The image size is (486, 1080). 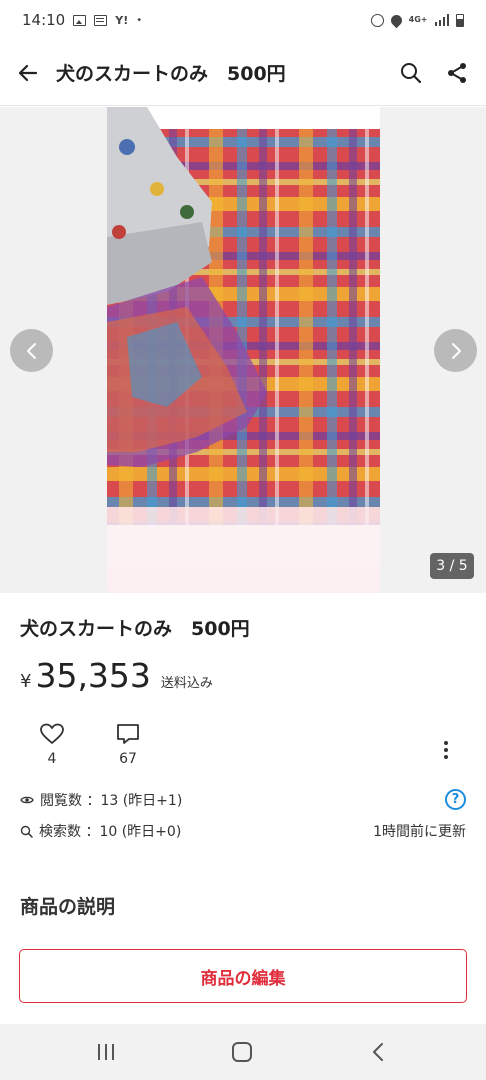 I want to click on signal-icon, so click(x=441, y=20).